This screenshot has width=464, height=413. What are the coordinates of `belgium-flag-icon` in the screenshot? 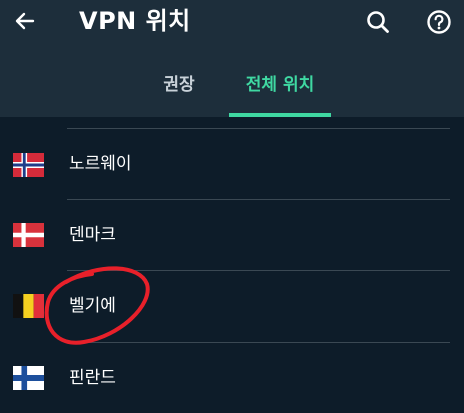 It's located at (28, 306).